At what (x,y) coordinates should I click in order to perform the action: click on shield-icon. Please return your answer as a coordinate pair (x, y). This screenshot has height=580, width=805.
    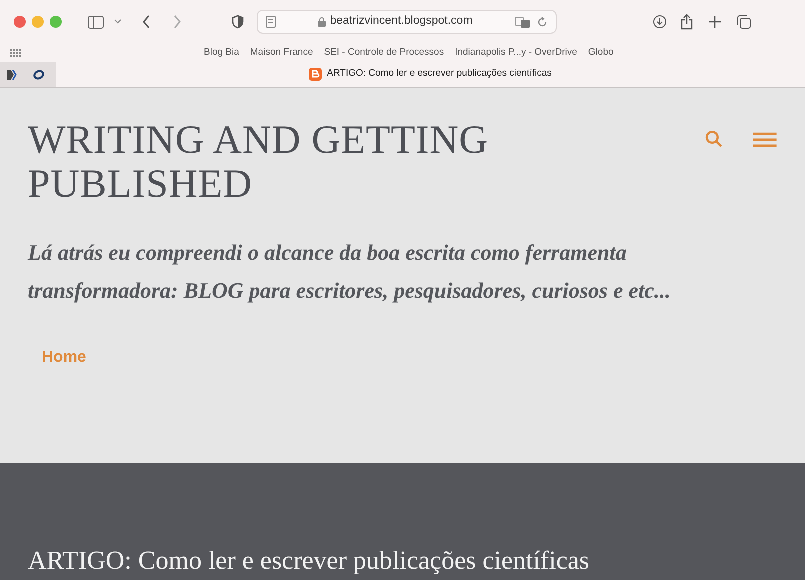
    Looking at the image, I should click on (238, 22).